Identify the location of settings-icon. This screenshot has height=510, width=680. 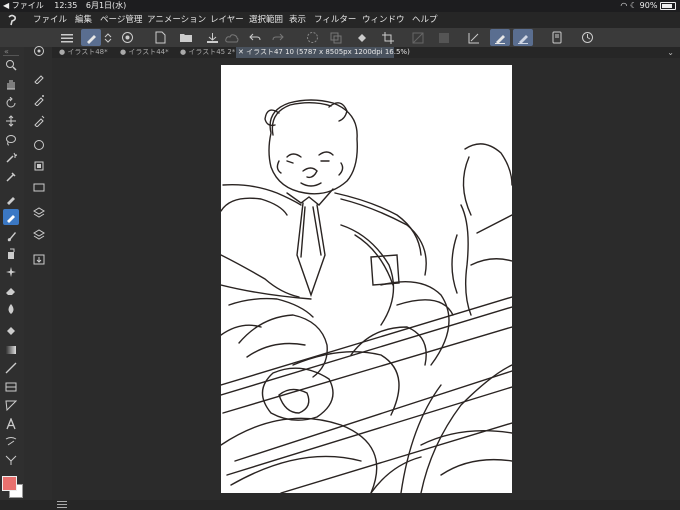
(127, 37).